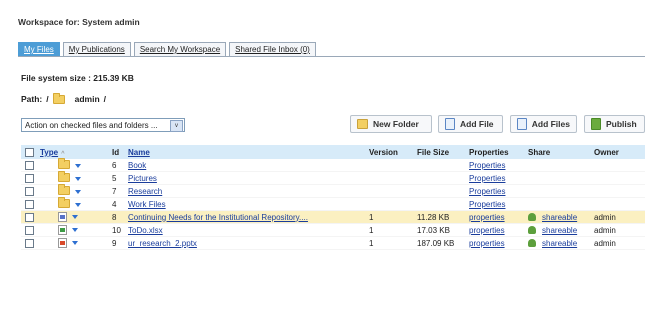 This screenshot has height=325, width=645. What do you see at coordinates (605, 230) in the screenshot?
I see `row-owner: admin` at bounding box center [605, 230].